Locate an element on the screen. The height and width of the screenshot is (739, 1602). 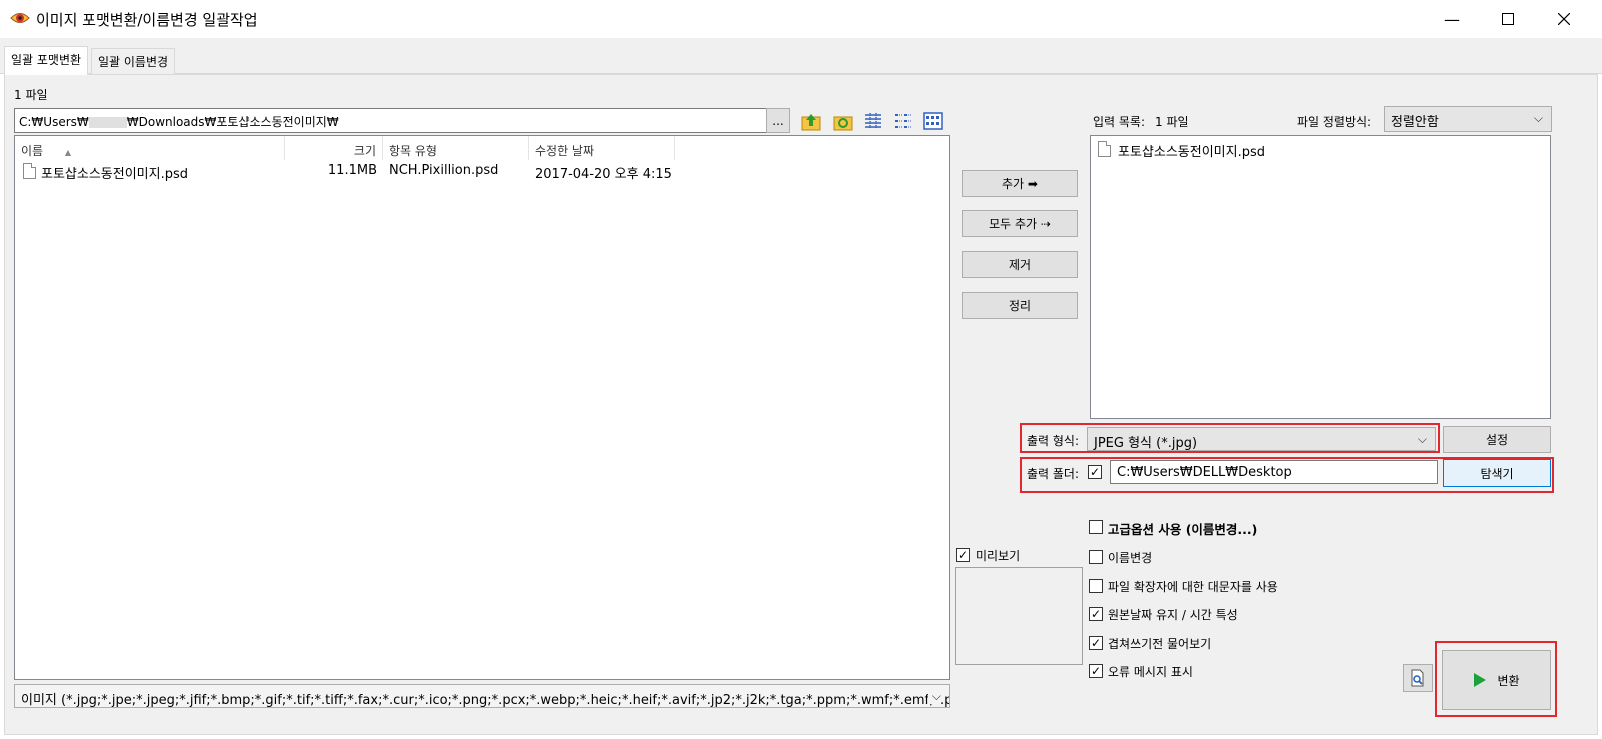
sort-method-label: 파일 정렬방식: is located at coordinates (1334, 122).